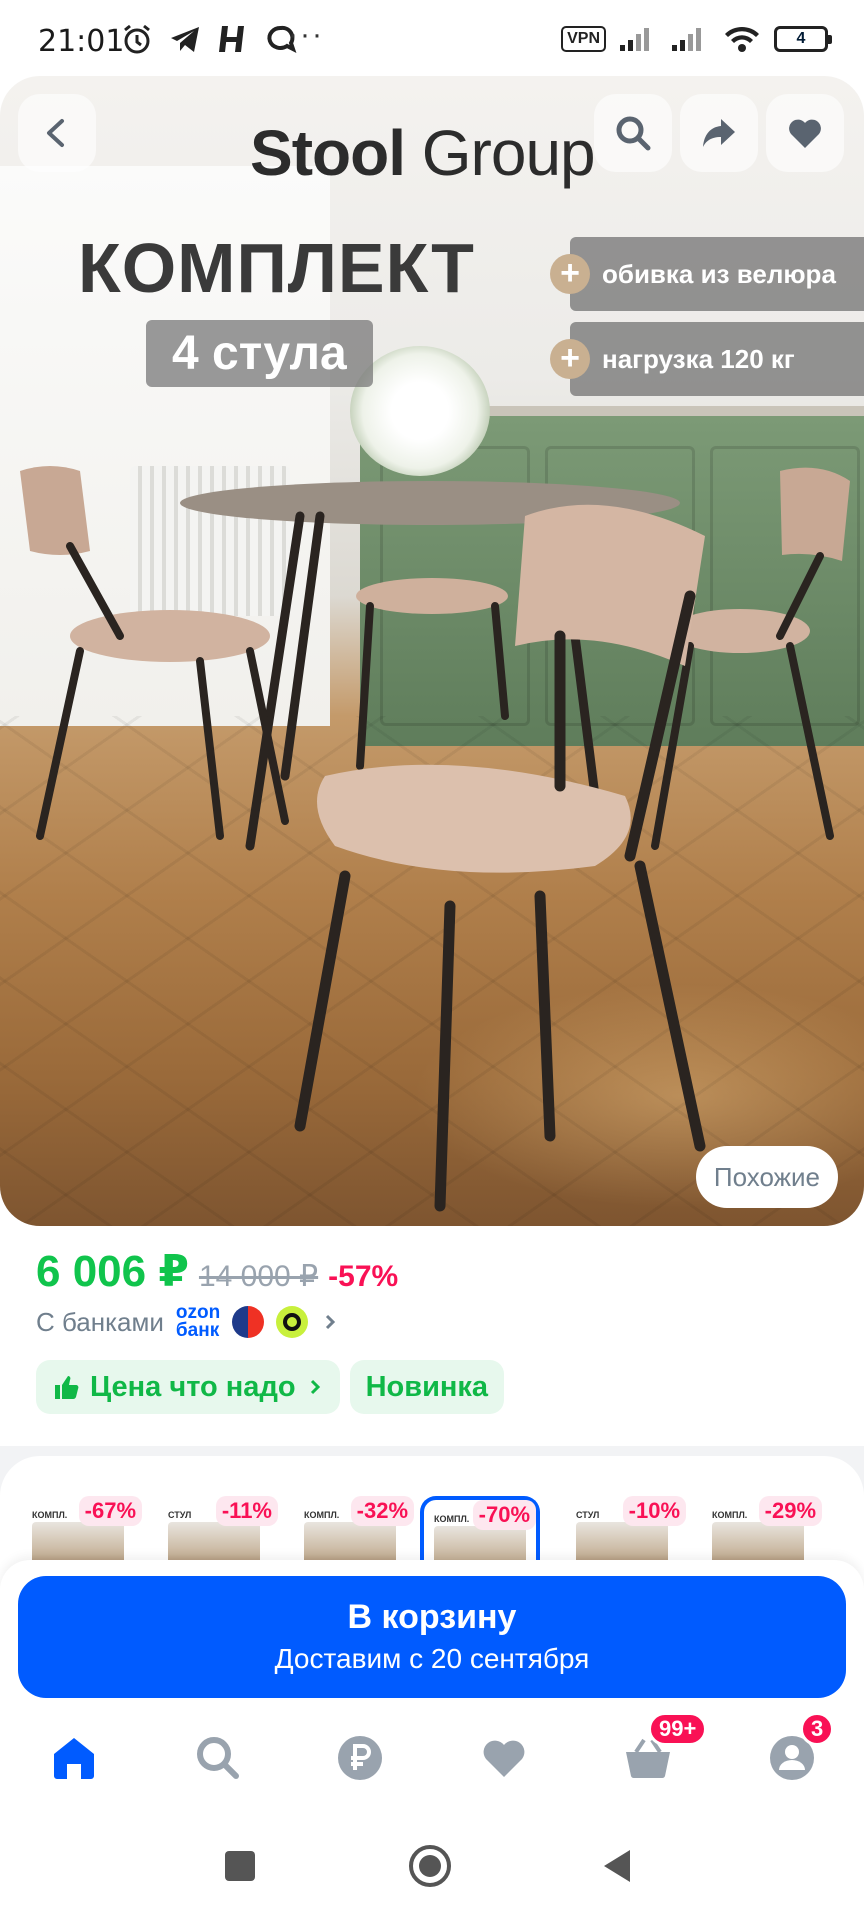 The width and height of the screenshot is (864, 1920). What do you see at coordinates (67, 1387) in the screenshot?
I see `thumbs-up-icon` at bounding box center [67, 1387].